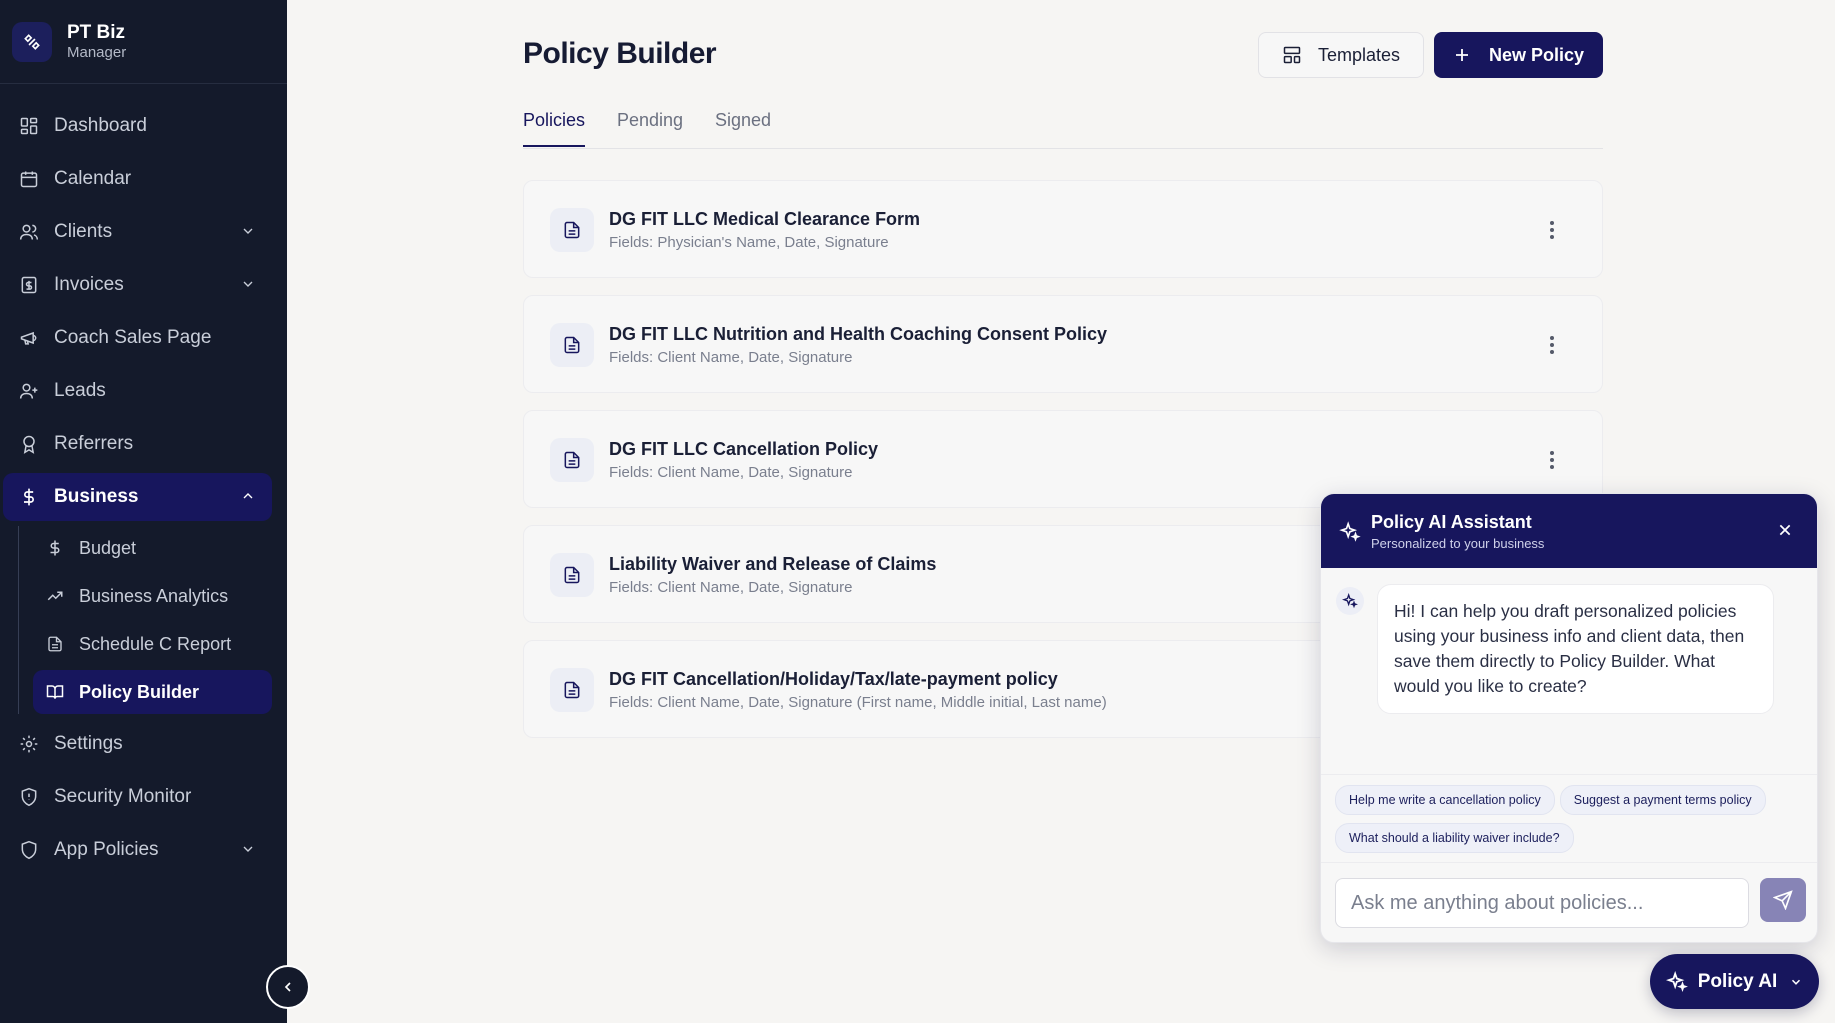  What do you see at coordinates (1292, 55) in the screenshot?
I see `layout-template-icon` at bounding box center [1292, 55].